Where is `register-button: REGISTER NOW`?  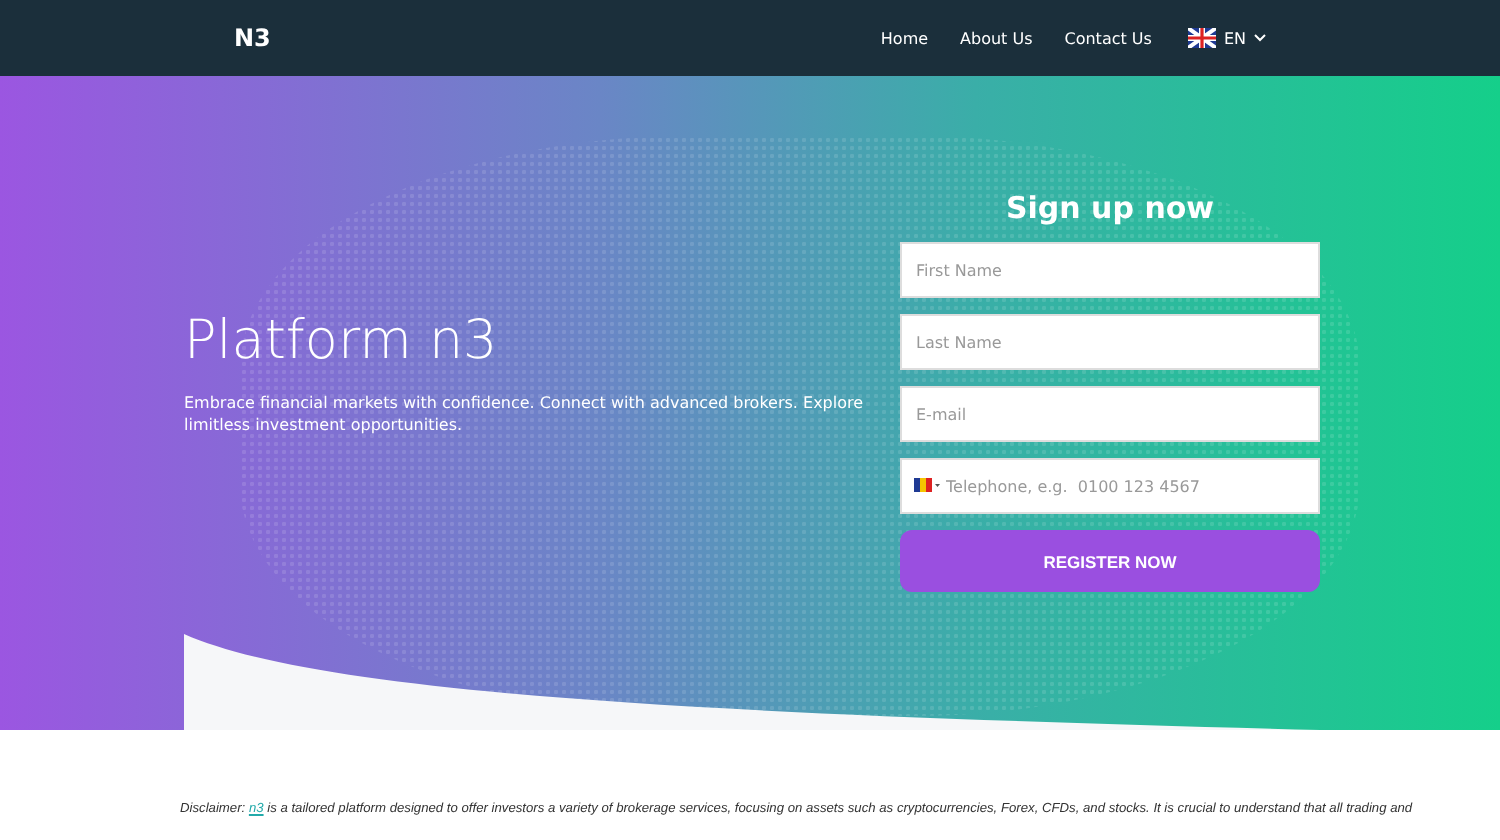
register-button: REGISTER NOW is located at coordinates (1110, 561).